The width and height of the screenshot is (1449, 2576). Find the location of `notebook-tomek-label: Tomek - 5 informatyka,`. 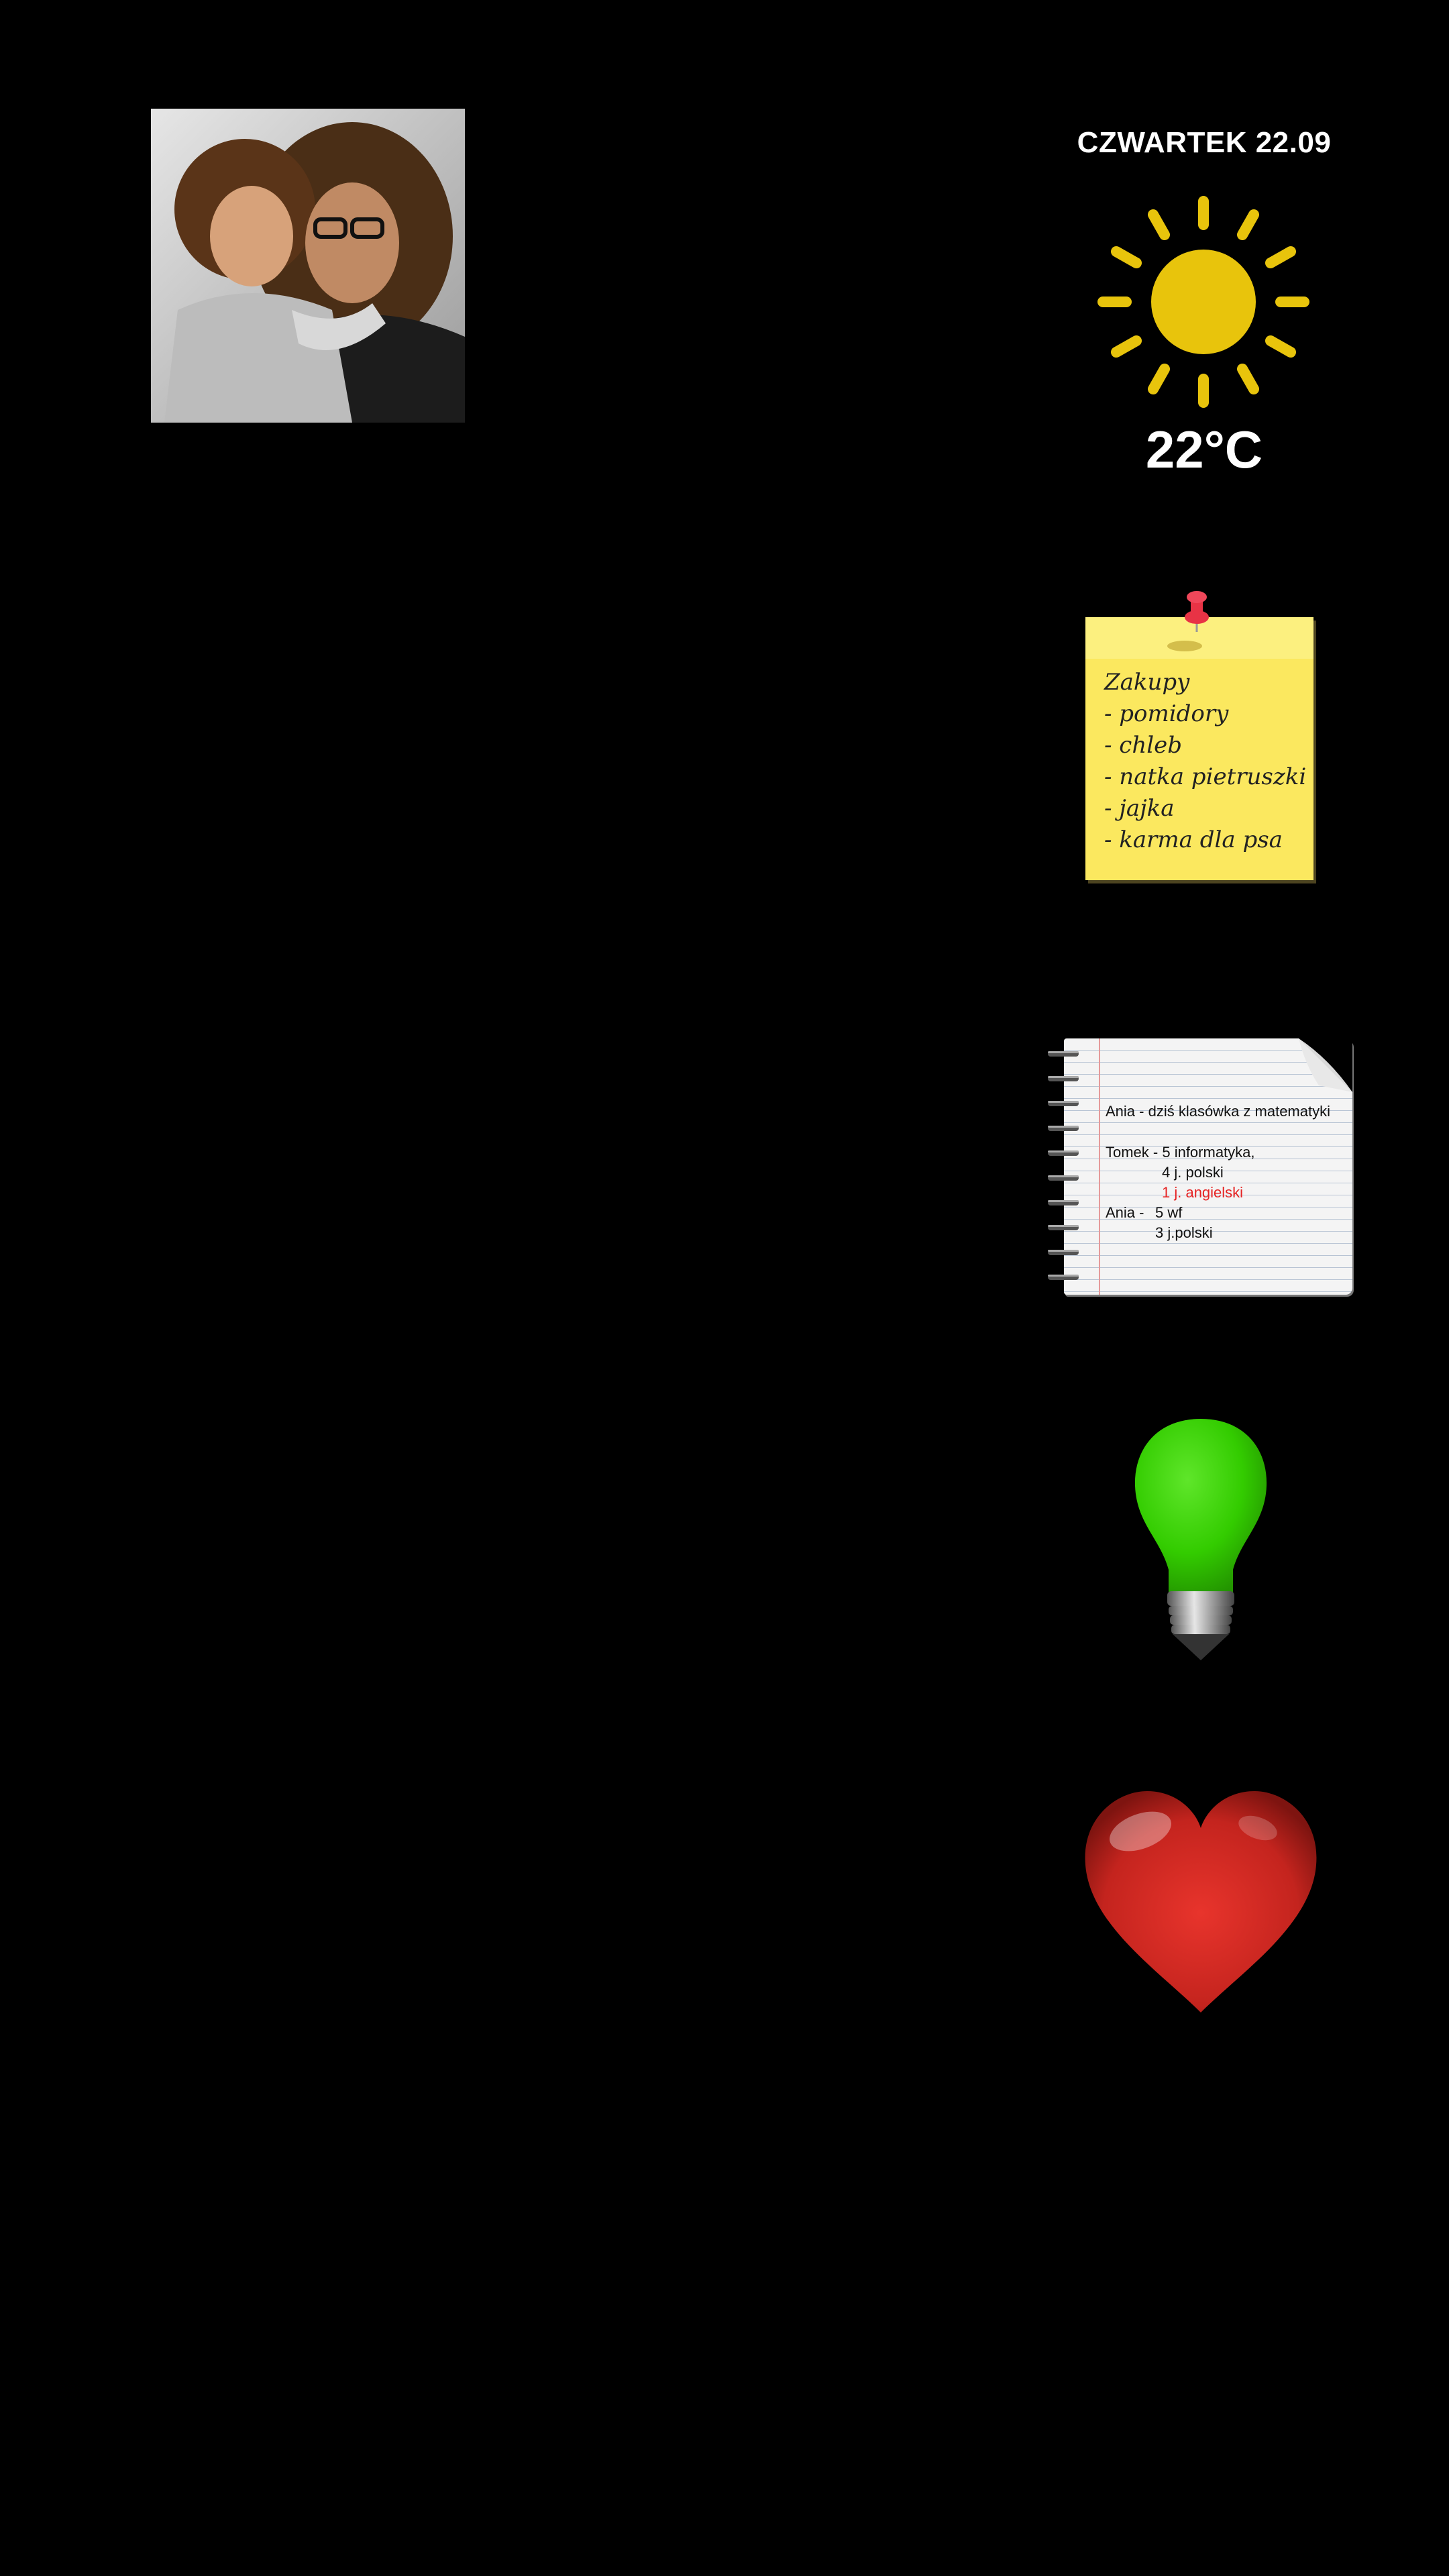

notebook-tomek-label: Tomek - 5 informatyka, is located at coordinates (1180, 1152).